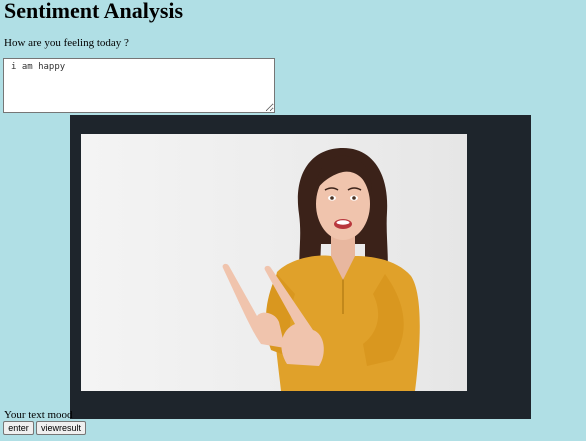  I want to click on mood-text-input, so click(139, 85).